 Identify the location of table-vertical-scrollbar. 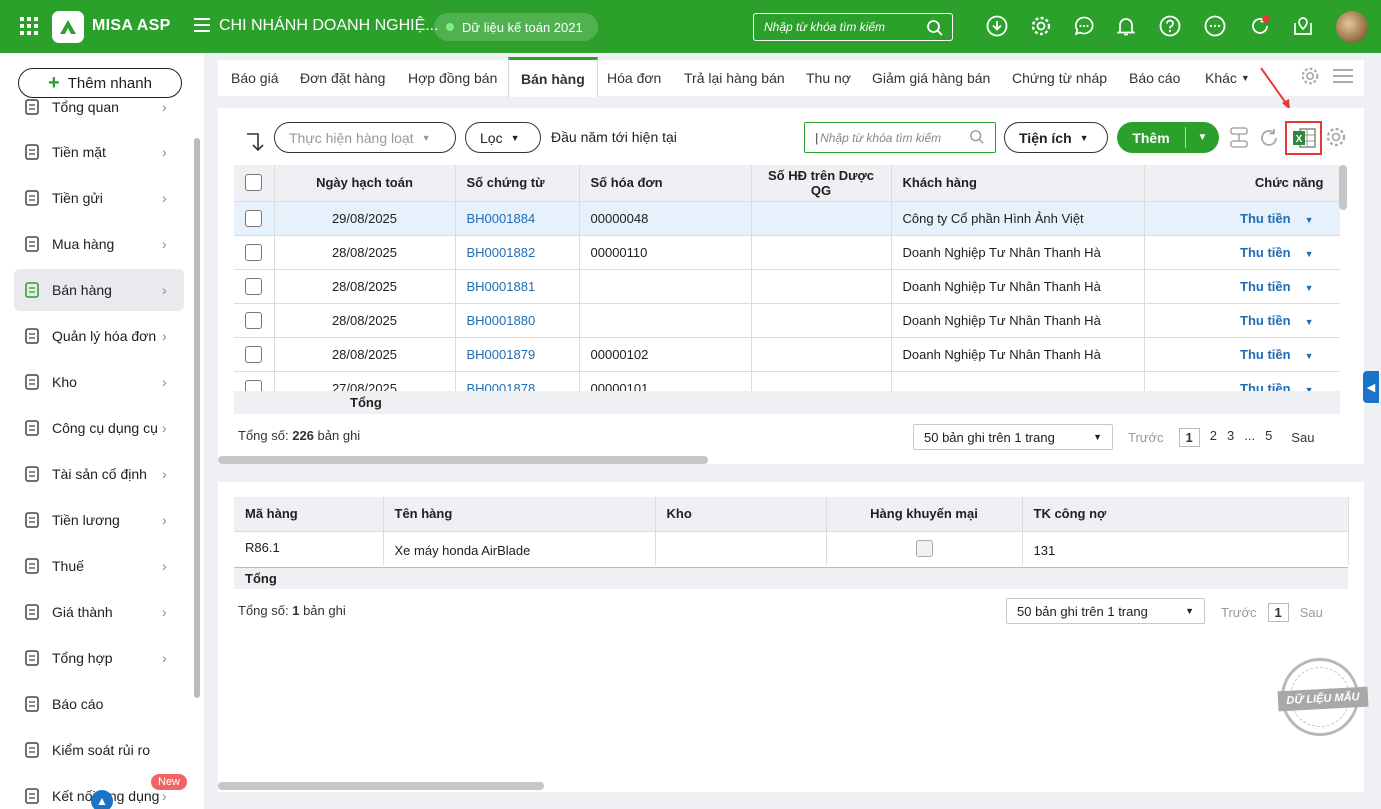
(1343, 187).